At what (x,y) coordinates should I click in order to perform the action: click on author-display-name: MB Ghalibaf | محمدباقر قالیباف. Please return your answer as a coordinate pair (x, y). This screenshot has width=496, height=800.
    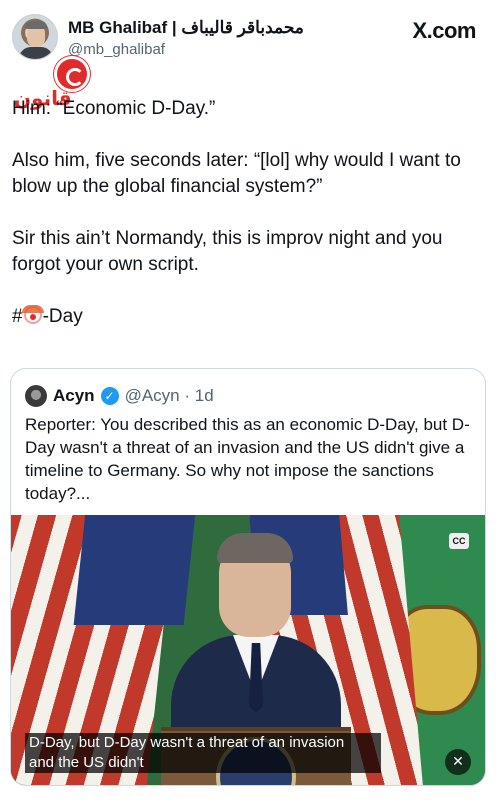
    Looking at the image, I should click on (186, 28).